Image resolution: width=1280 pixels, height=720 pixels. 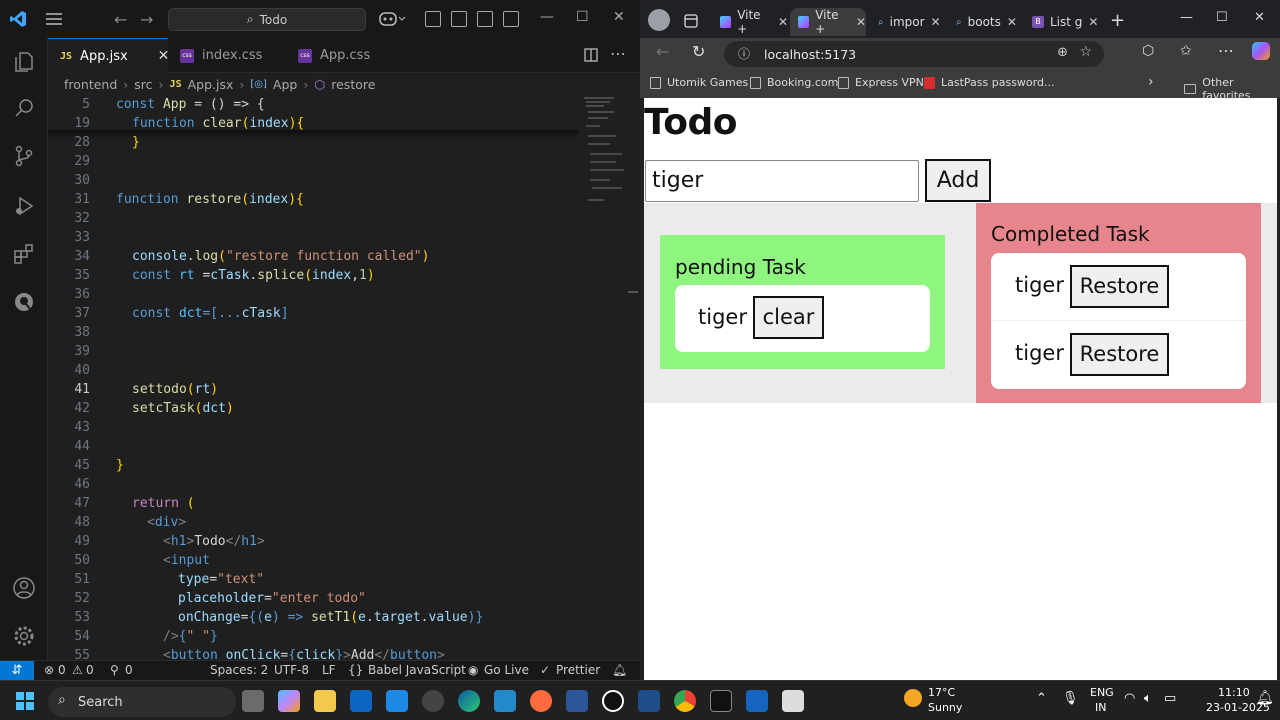 I want to click on tab-index-css: css index.css, so click(x=227, y=55).